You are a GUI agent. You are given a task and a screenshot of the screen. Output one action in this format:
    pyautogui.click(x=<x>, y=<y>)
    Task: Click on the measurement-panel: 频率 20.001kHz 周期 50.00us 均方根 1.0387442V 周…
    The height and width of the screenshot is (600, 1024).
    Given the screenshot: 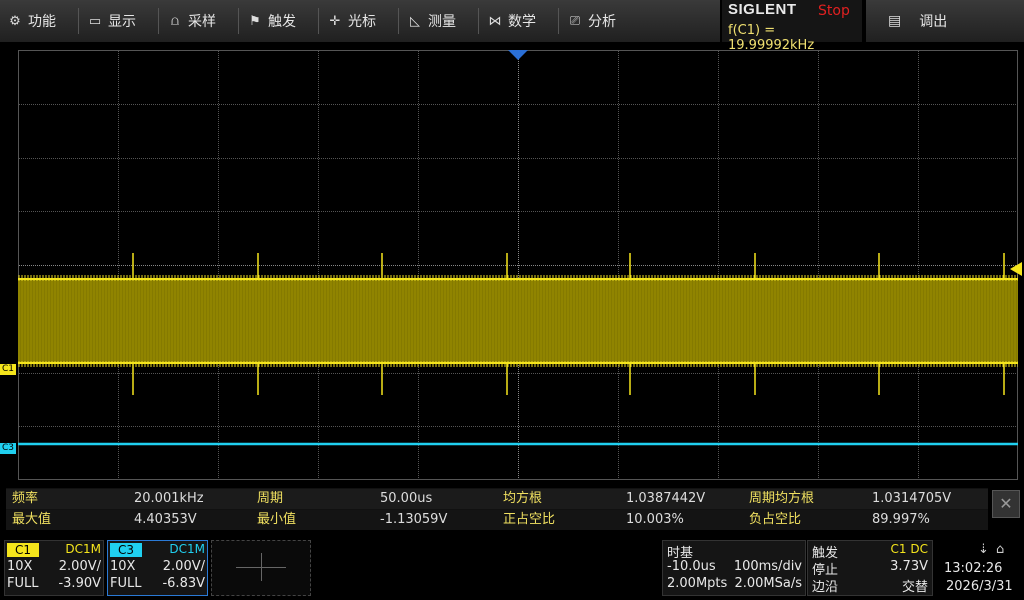 What is the action you would take?
    pyautogui.click(x=497, y=509)
    